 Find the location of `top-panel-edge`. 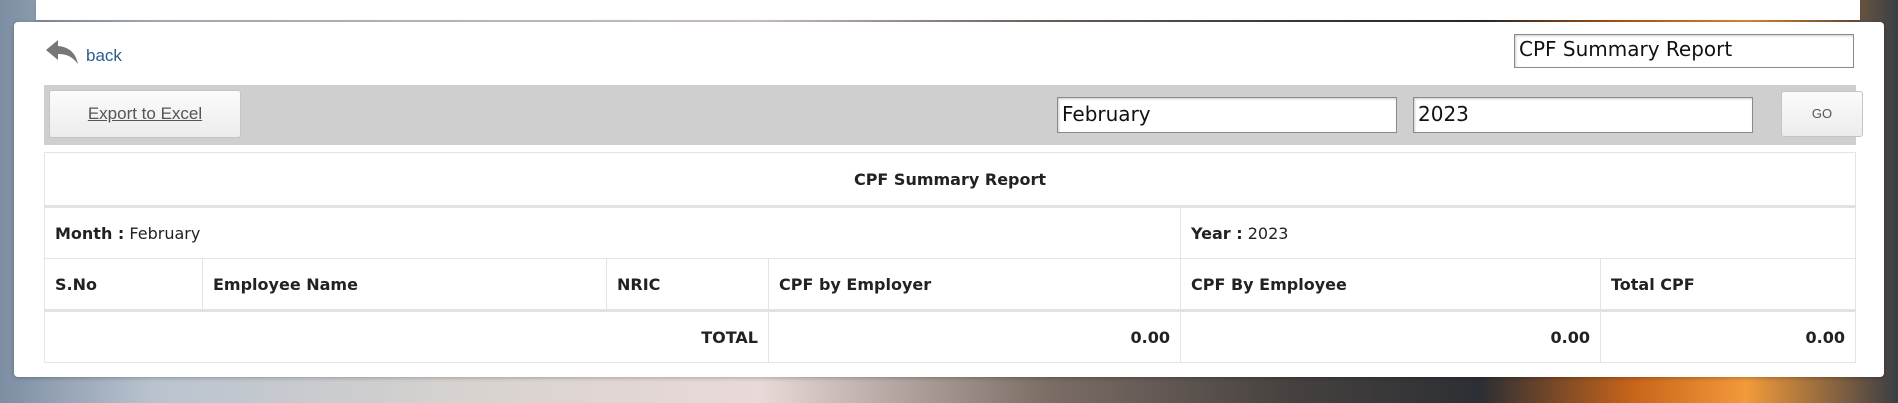

top-panel-edge is located at coordinates (948, 10).